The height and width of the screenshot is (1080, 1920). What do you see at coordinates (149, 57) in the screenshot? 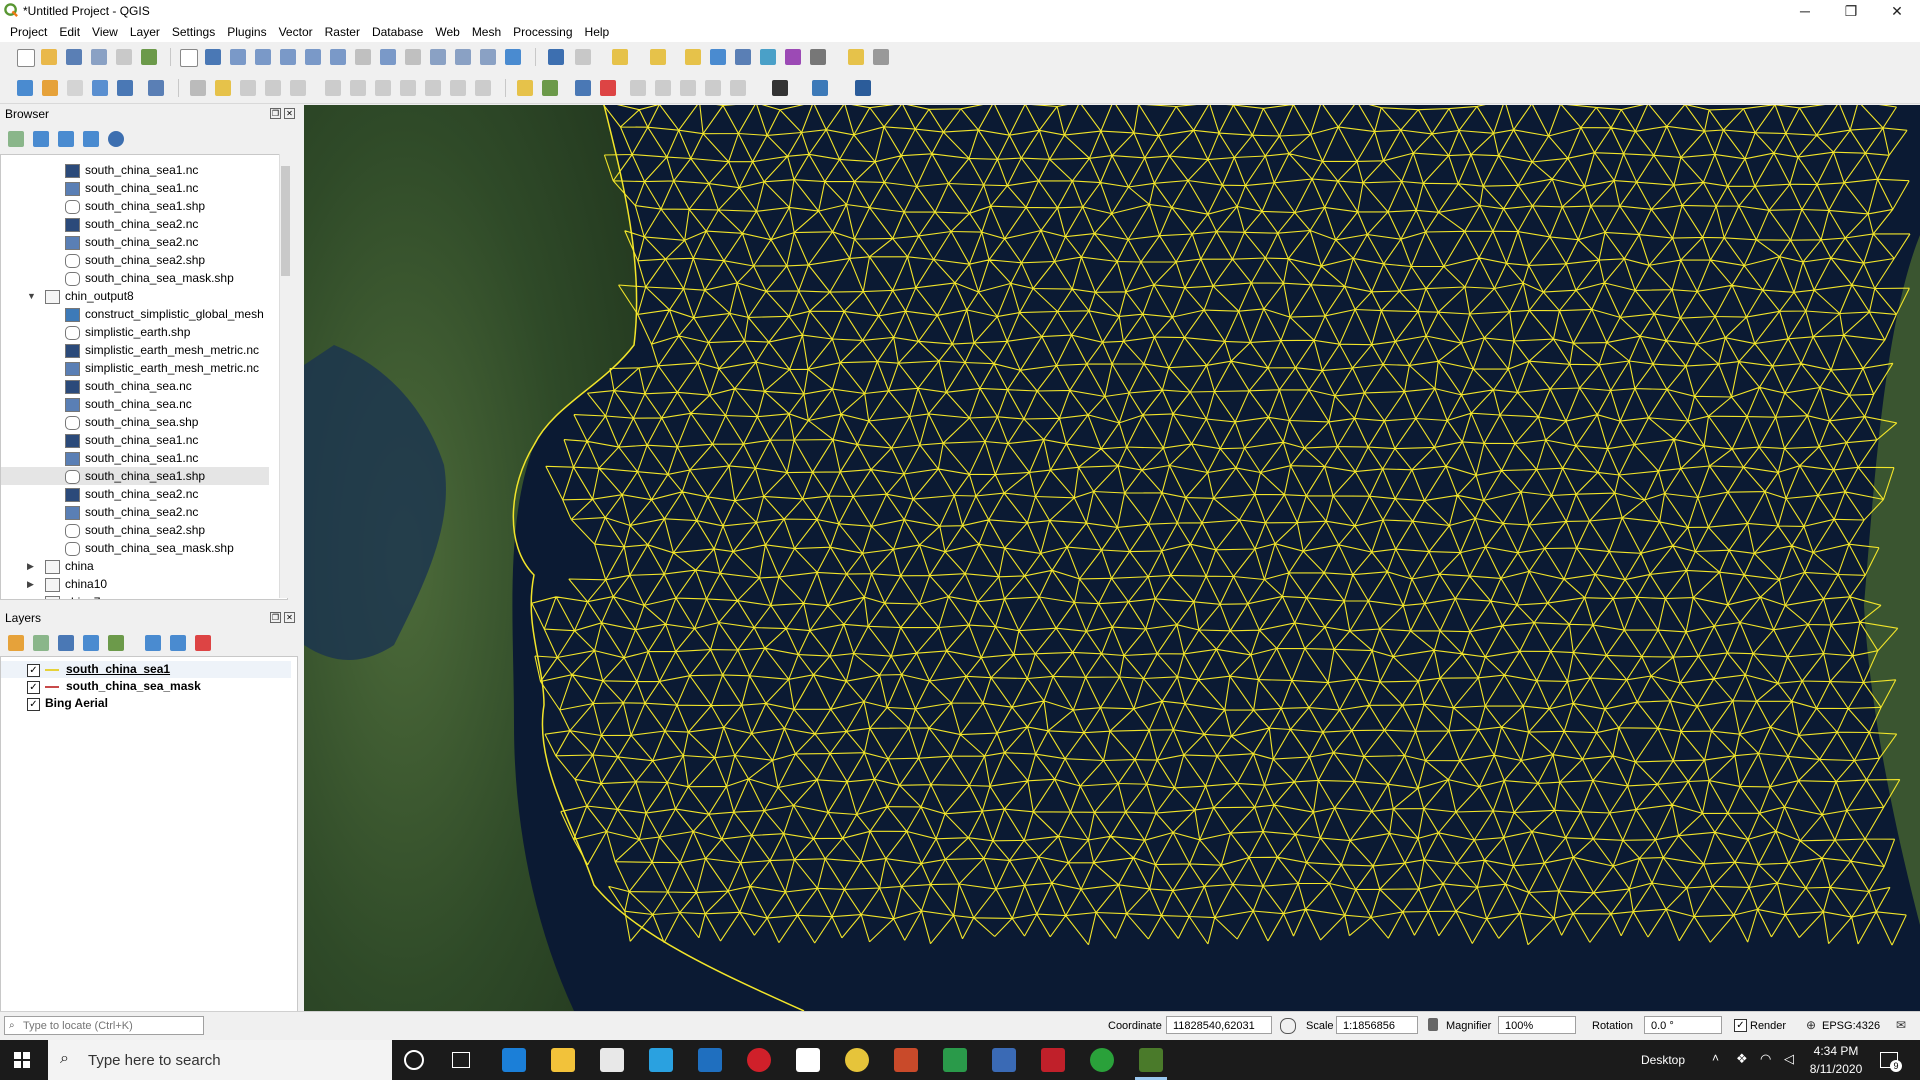
I see `style-manager-icon` at bounding box center [149, 57].